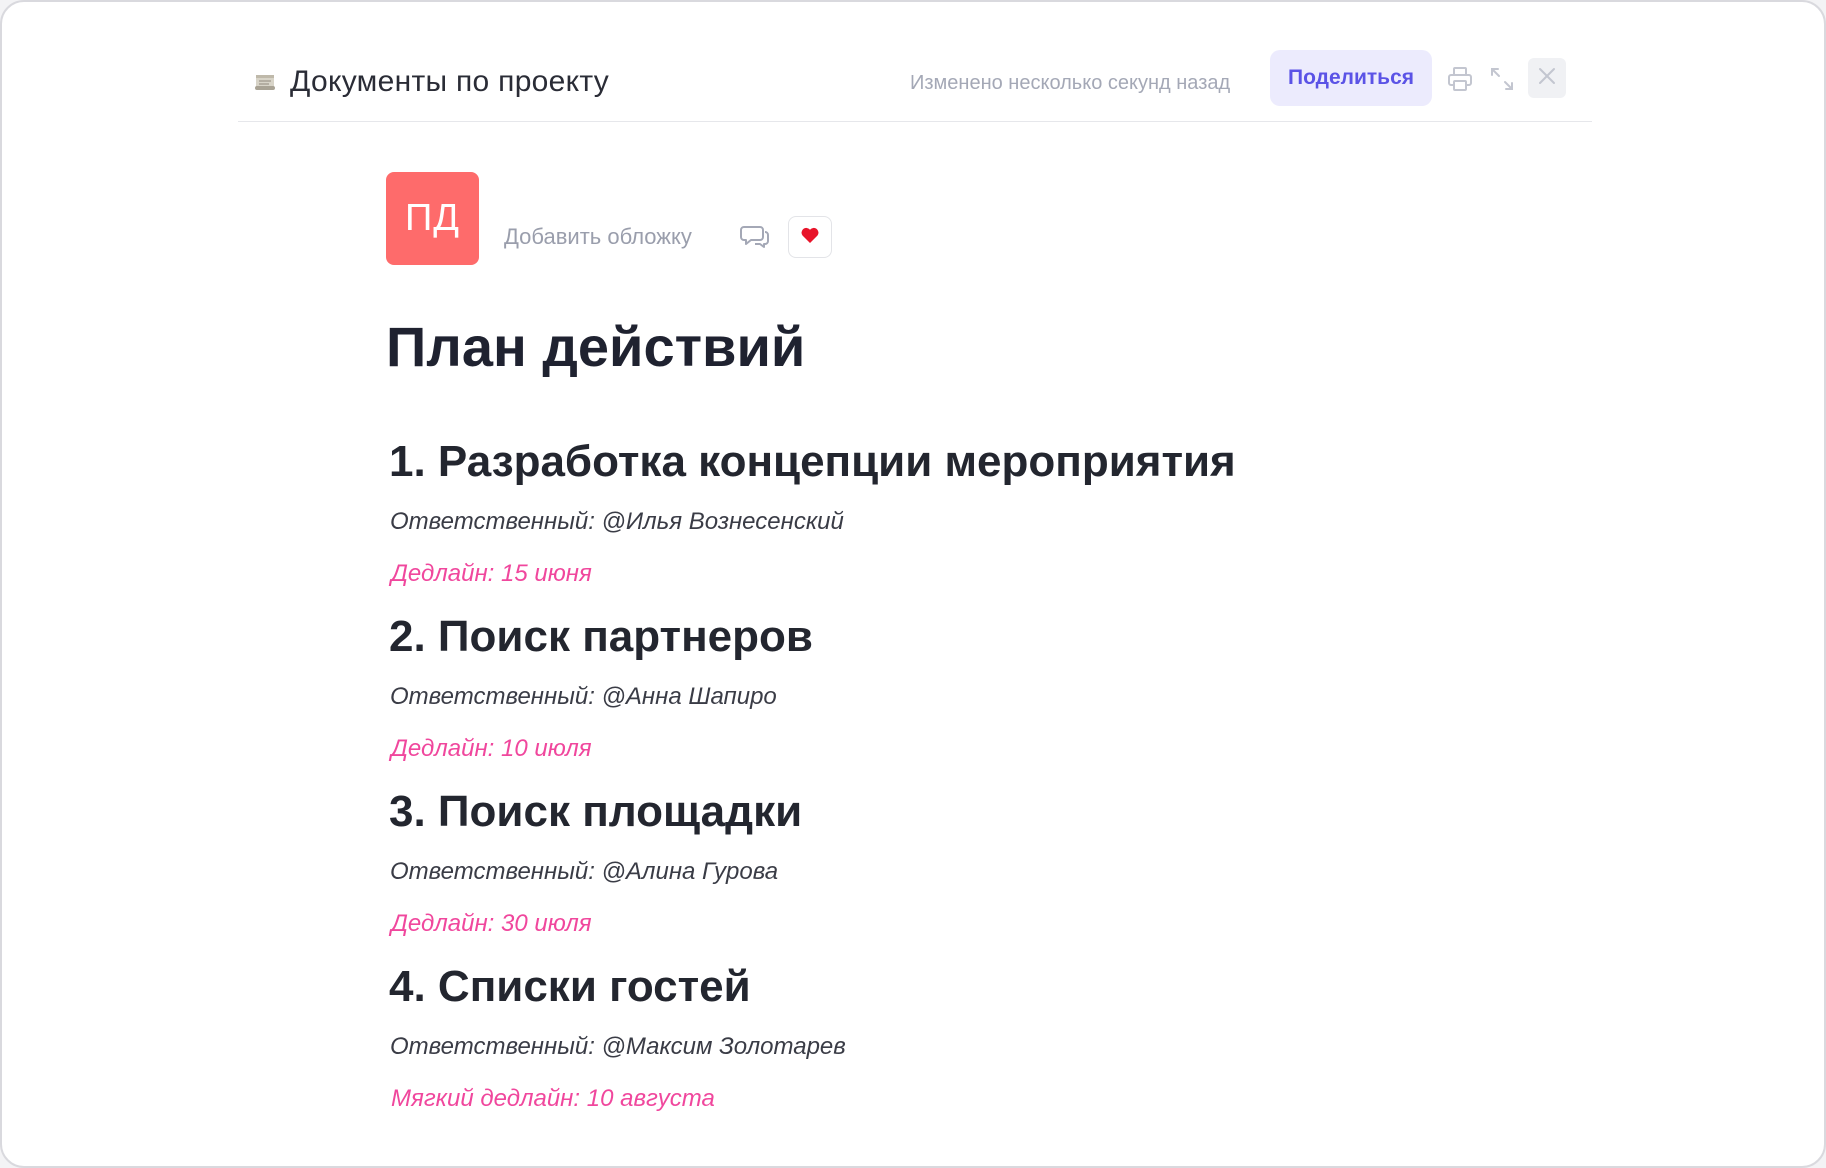 The image size is (1826, 1168). Describe the element at coordinates (755, 237) in the screenshot. I see `comment-bubbles-icon` at that location.